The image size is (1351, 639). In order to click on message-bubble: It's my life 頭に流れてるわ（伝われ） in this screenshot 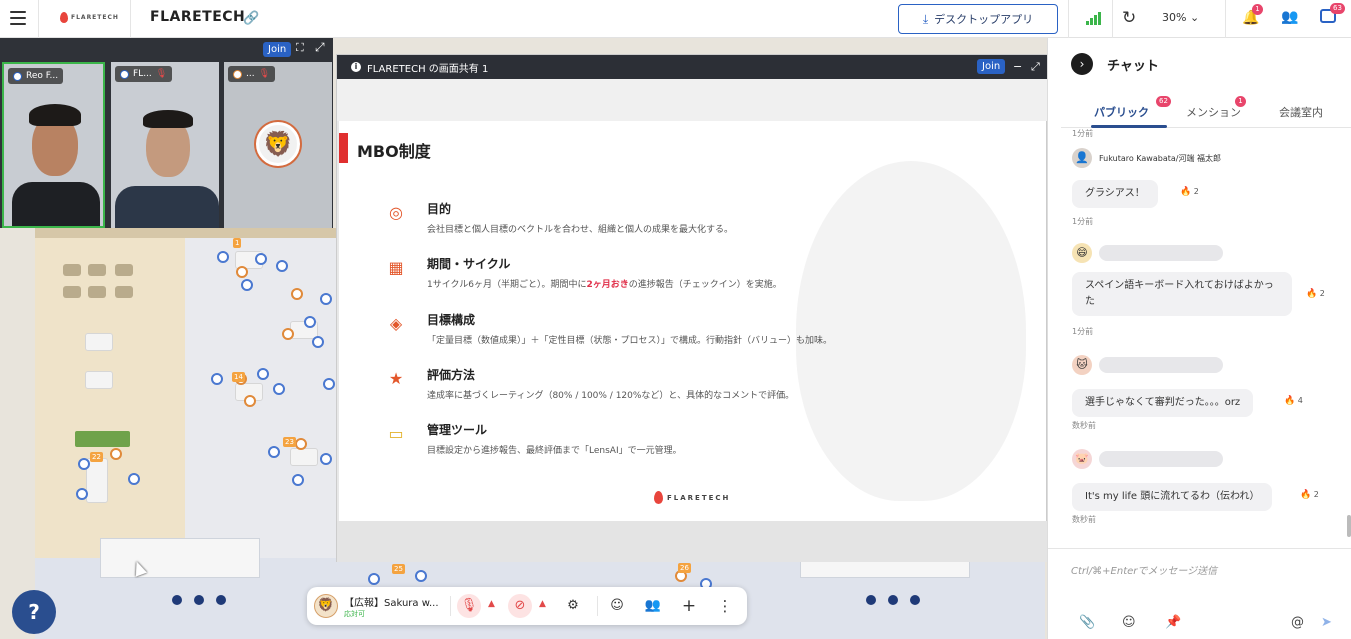, I will do `click(1172, 497)`.